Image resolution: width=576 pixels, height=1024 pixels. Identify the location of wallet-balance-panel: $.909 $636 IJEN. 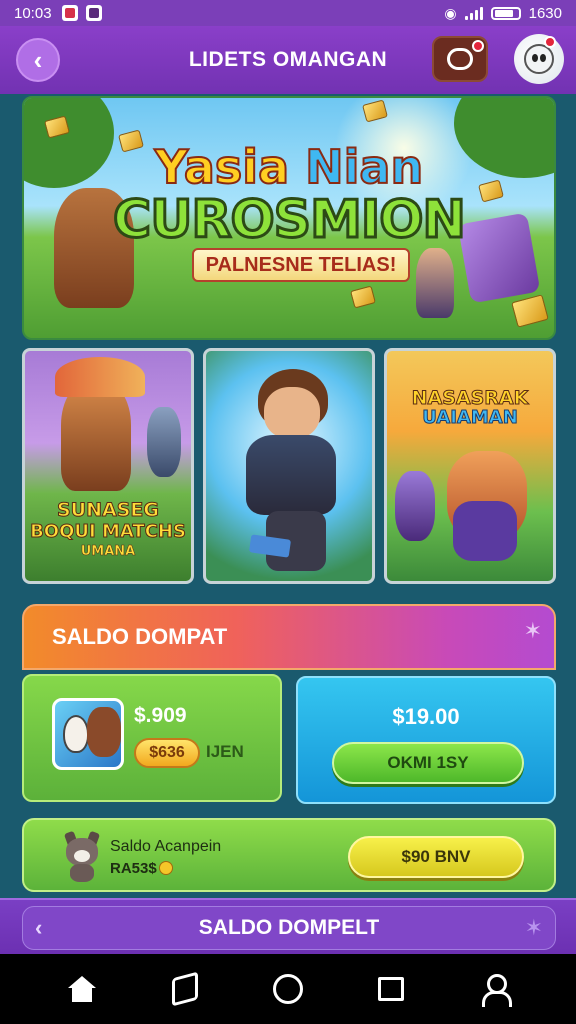
(152, 738).